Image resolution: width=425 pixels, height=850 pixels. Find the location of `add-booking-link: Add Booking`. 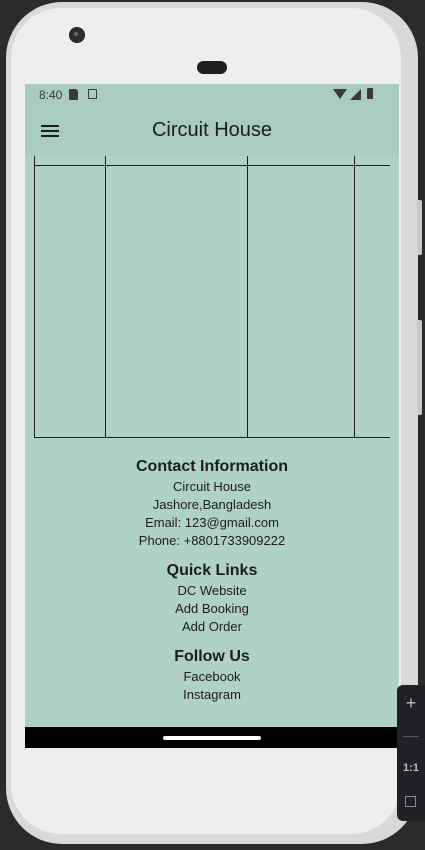

add-booking-link: Add Booking is located at coordinates (212, 609).